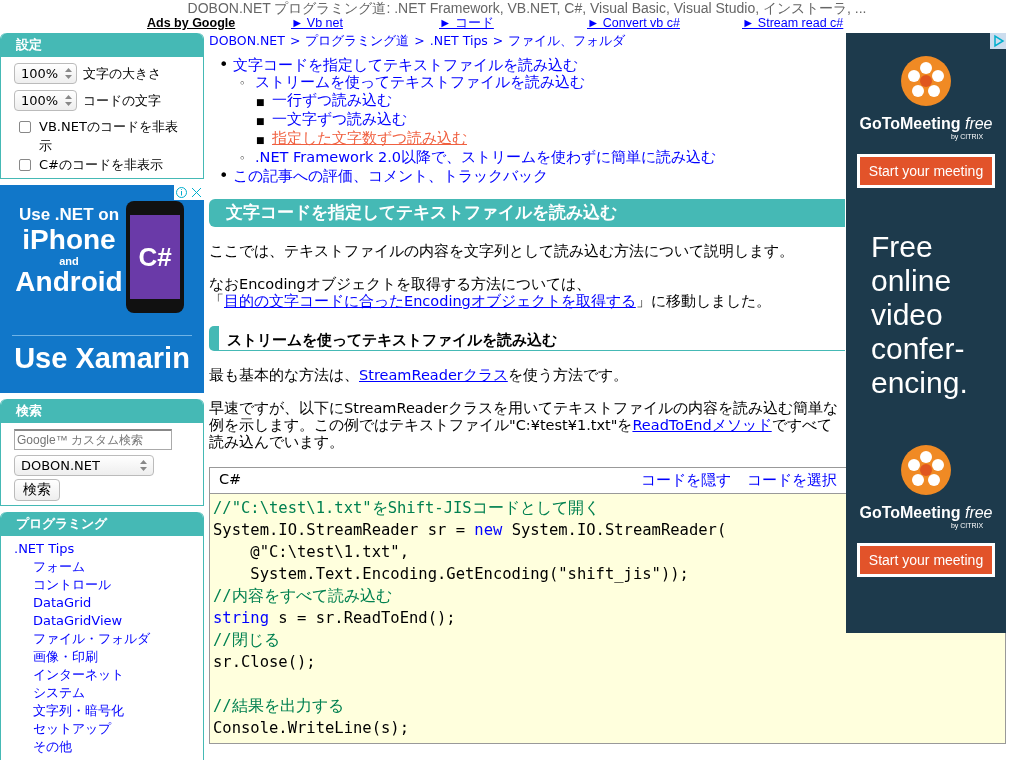 The width and height of the screenshot is (1024, 768). I want to click on code-line: //"C:\test\1.txt"をShift-JISコードとして開く, so click(406, 508).